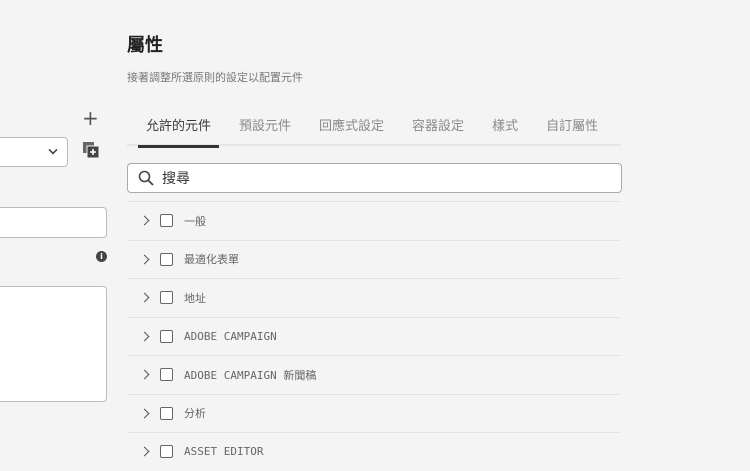 The image size is (750, 471). I want to click on tab-custom-properties: 自訂屬性, so click(572, 127).